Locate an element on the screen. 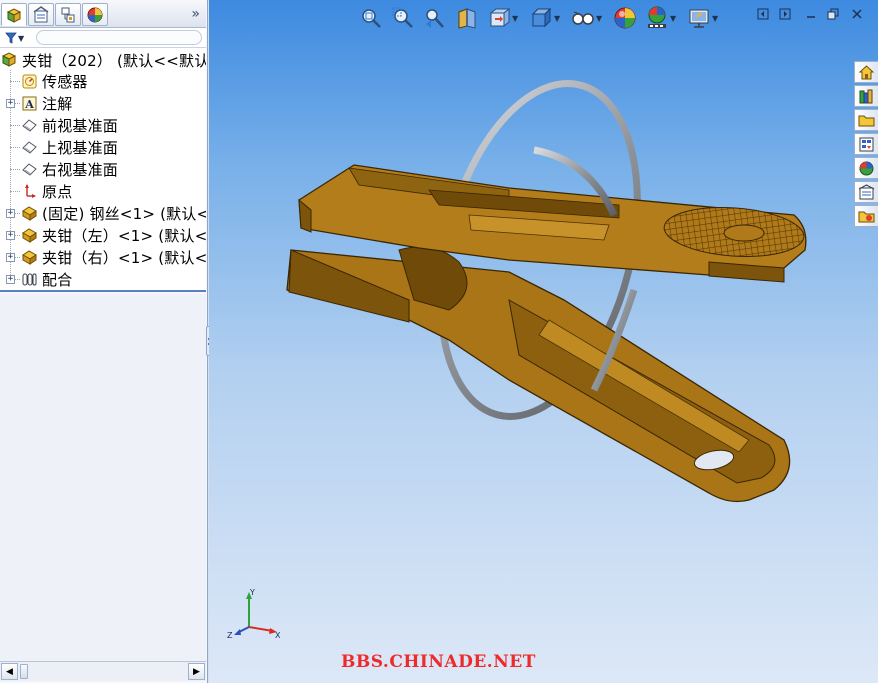 This screenshot has width=878, height=683. appearances-icon is located at coordinates (866, 168).